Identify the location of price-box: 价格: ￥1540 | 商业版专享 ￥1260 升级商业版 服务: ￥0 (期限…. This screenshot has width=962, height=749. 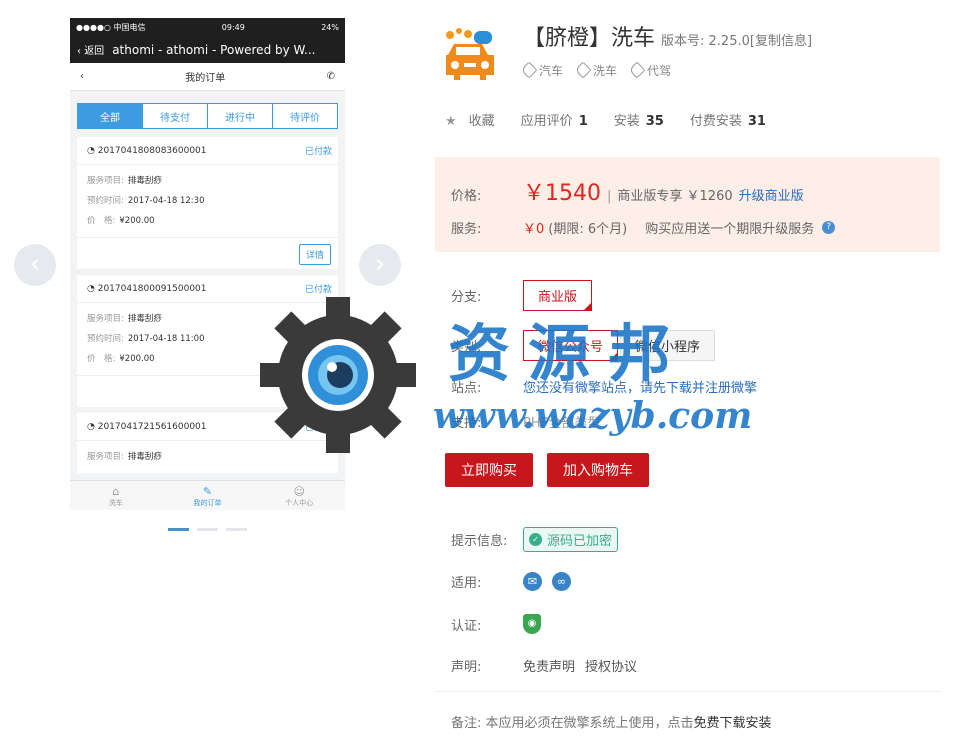
(687, 204).